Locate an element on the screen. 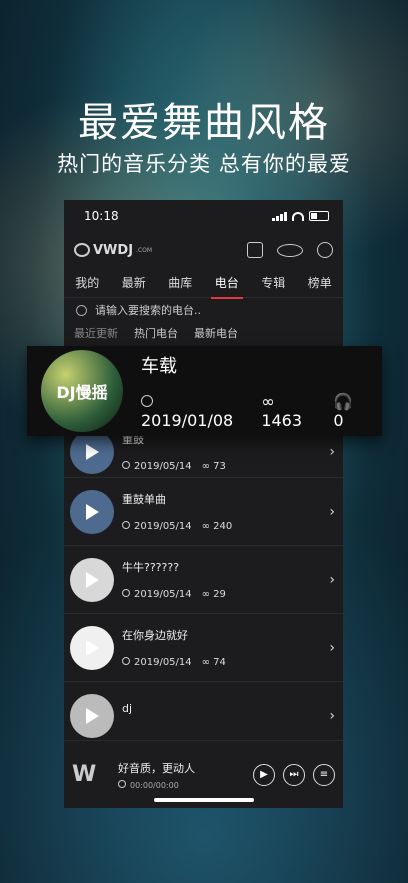 This screenshot has width=408, height=883. tab-album: 专辑 is located at coordinates (273, 282).